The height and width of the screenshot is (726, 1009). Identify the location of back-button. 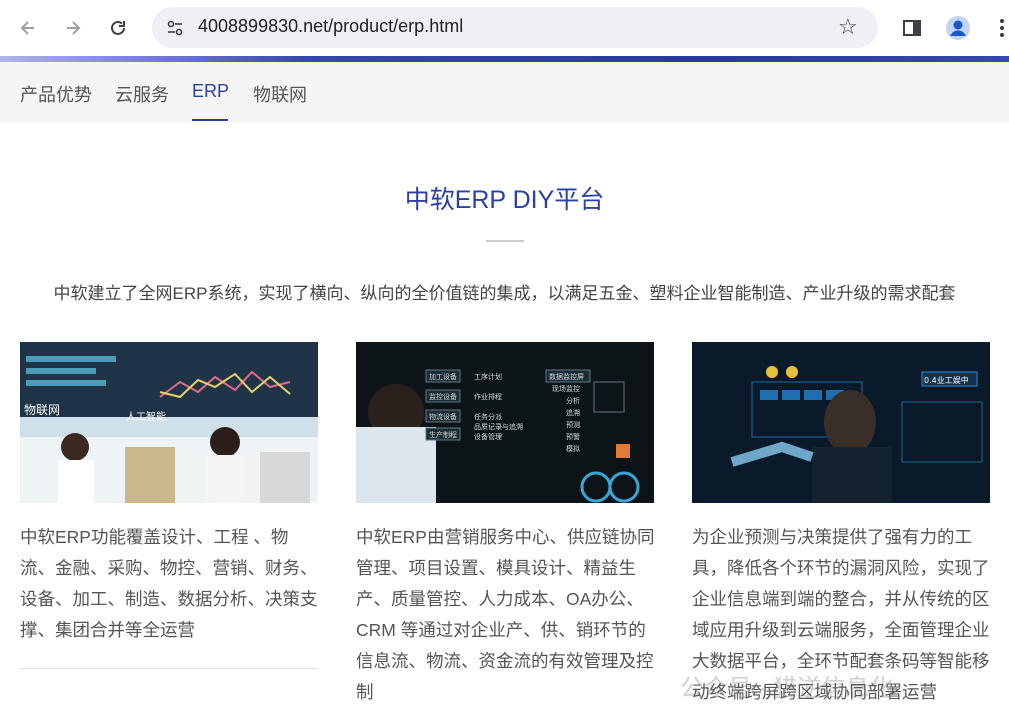
(28, 28).